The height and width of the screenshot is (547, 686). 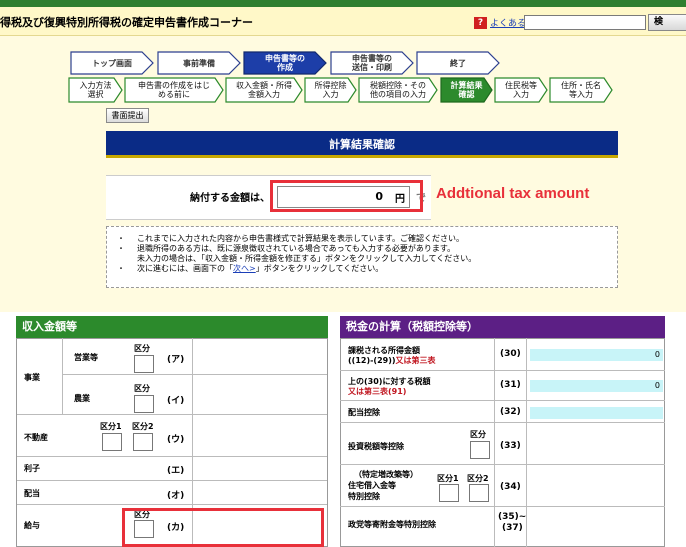 I want to click on kubun-nogyo-input, so click(x=144, y=404).